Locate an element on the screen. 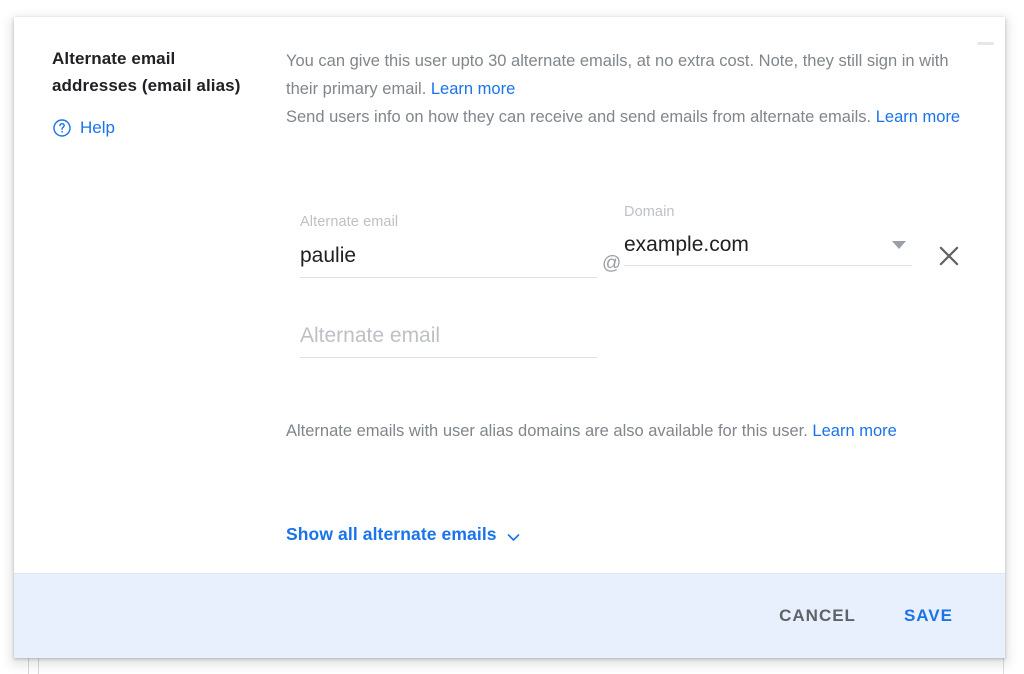 Image resolution: width=1024 pixels, height=674 pixels. help-link: Help is located at coordinates (83, 128).